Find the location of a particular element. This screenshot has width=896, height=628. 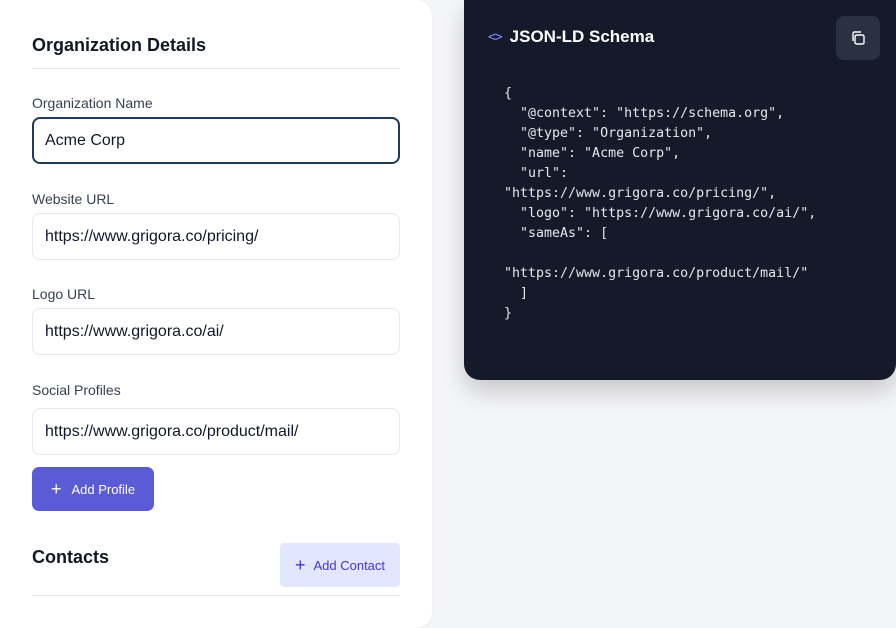

copy-button is located at coordinates (858, 38).